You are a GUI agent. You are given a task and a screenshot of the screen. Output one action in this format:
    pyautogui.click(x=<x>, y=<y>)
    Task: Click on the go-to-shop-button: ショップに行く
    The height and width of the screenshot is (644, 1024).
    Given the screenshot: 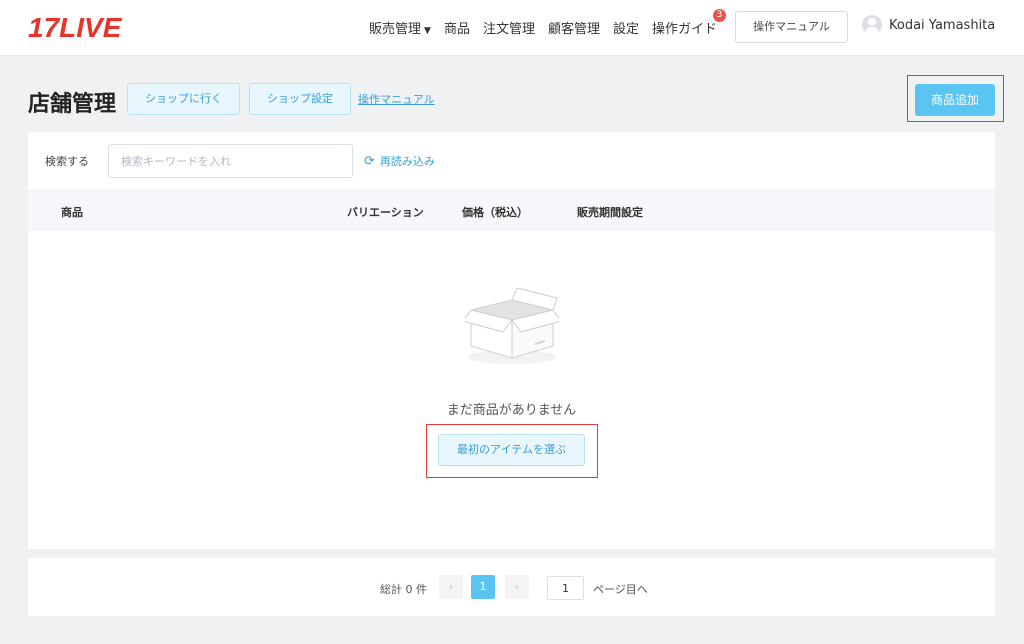 What is the action you would take?
    pyautogui.click(x=183, y=99)
    